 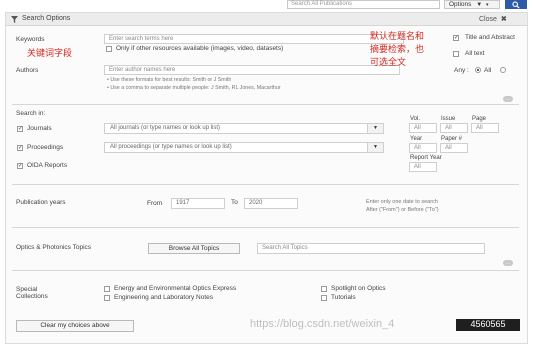 What do you see at coordinates (41, 202) in the screenshot?
I see `publication-years-label: Publication years` at bounding box center [41, 202].